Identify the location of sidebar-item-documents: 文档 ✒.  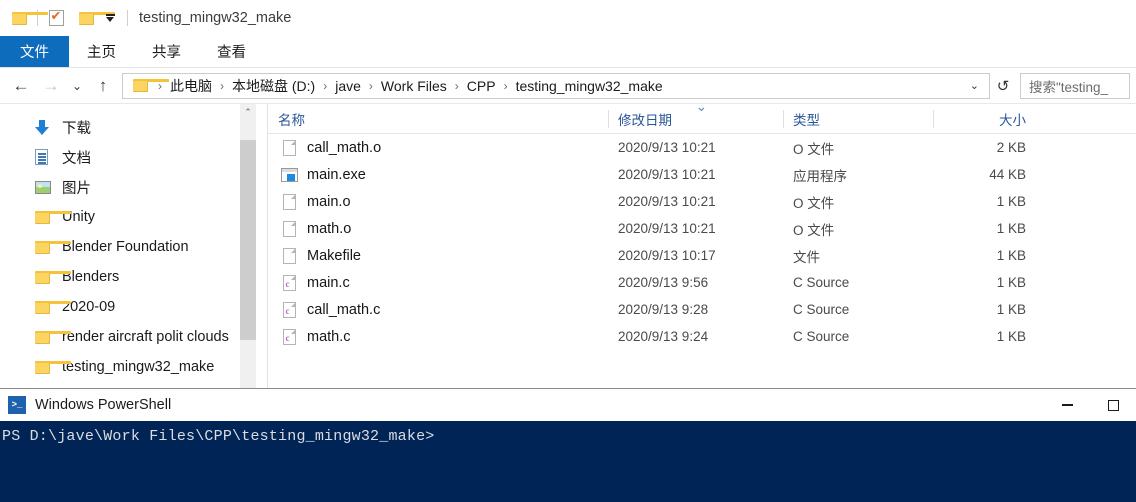
(134, 157).